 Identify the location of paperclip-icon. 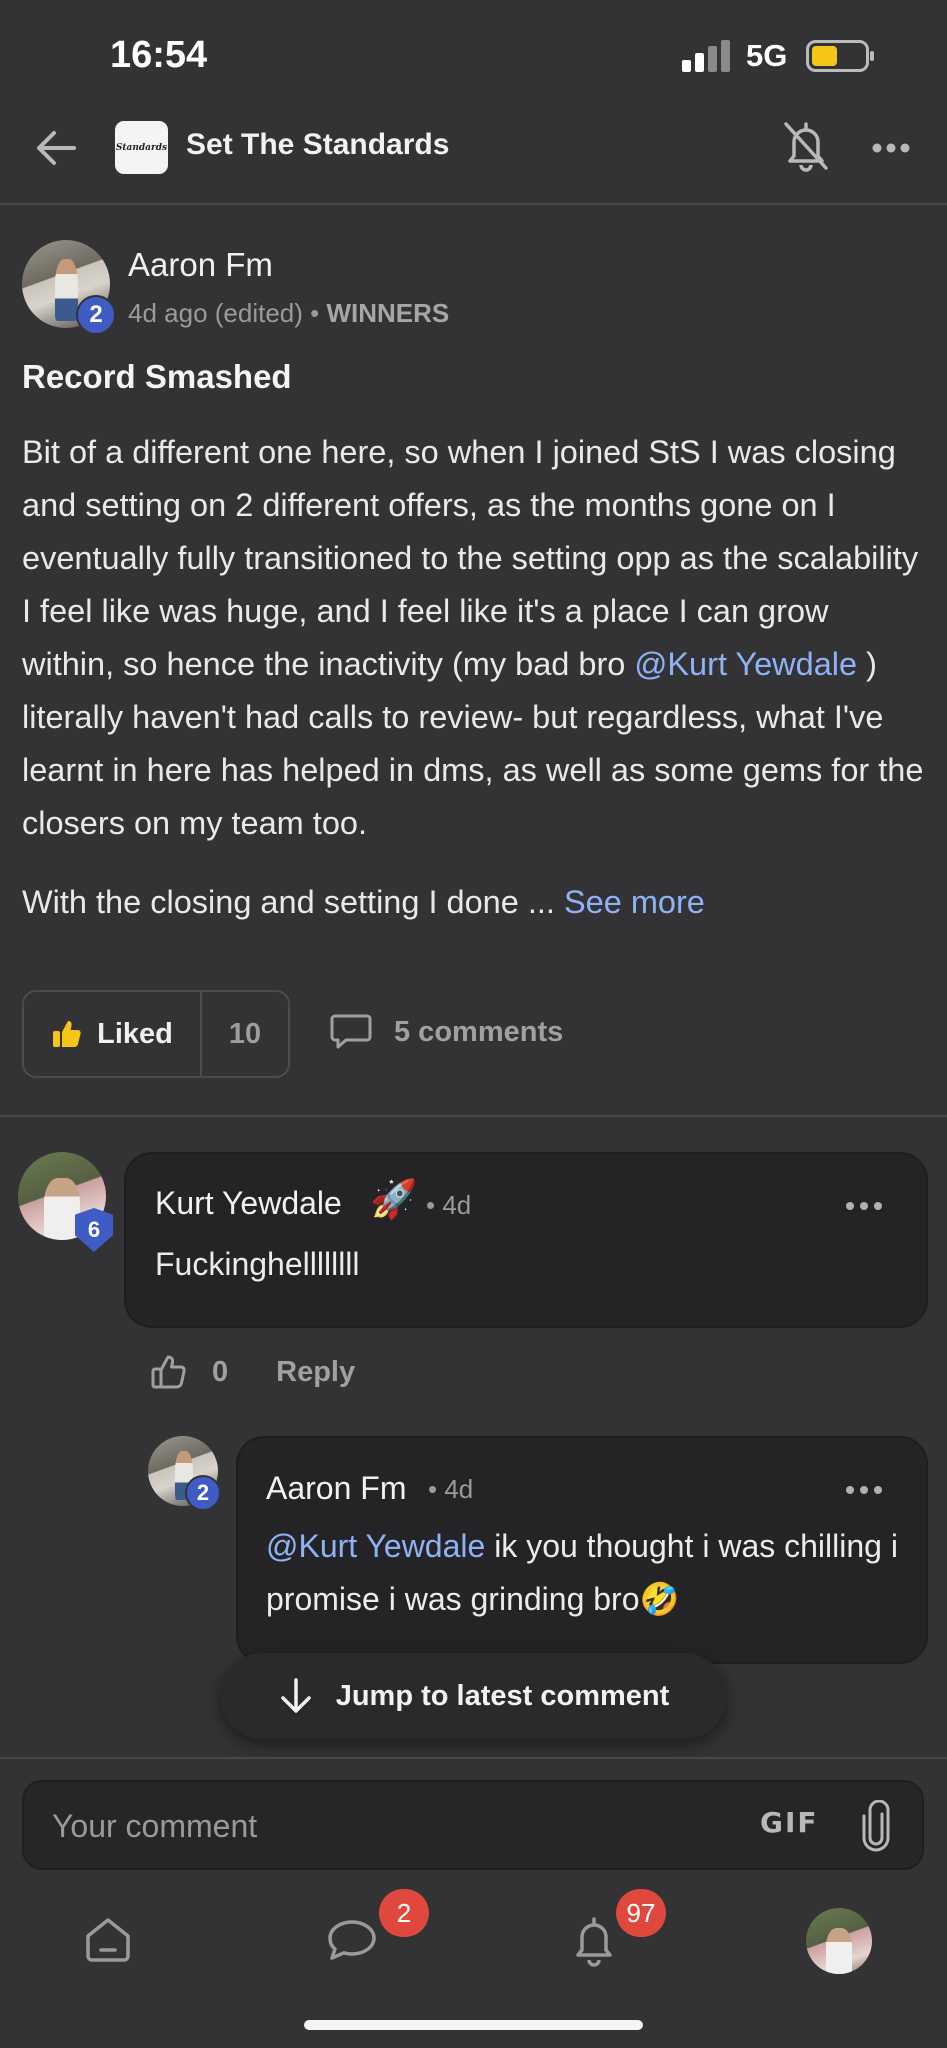
(876, 1826).